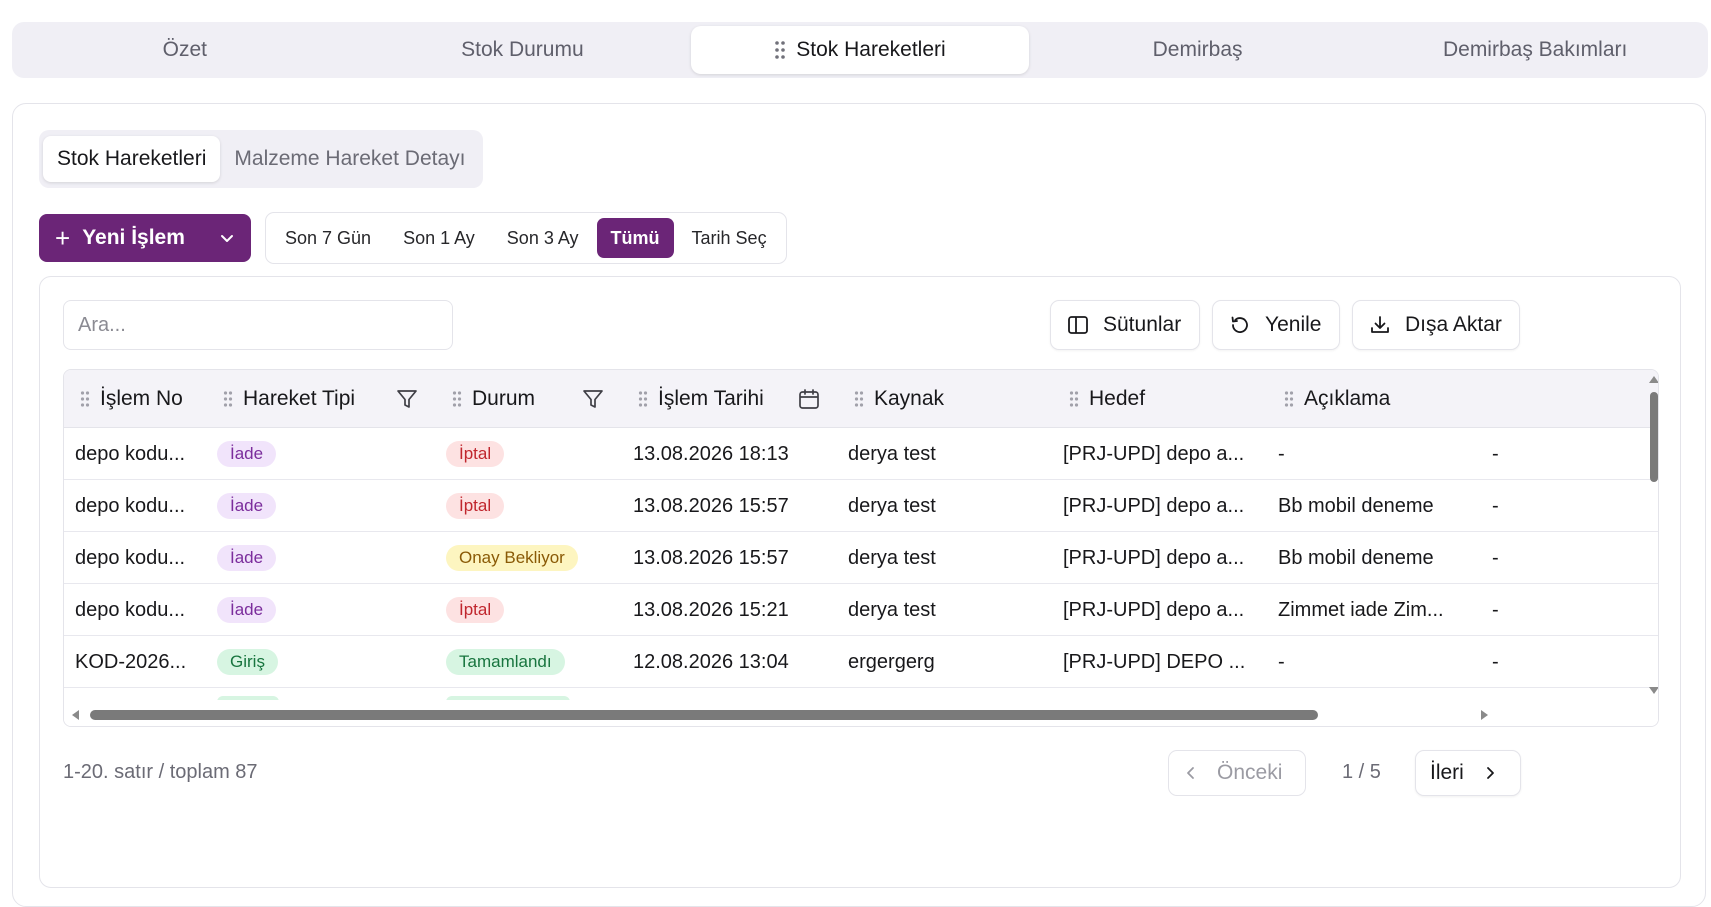 Image resolution: width=1711 pixels, height=907 pixels. I want to click on tab-label: Özet, so click(184, 49).